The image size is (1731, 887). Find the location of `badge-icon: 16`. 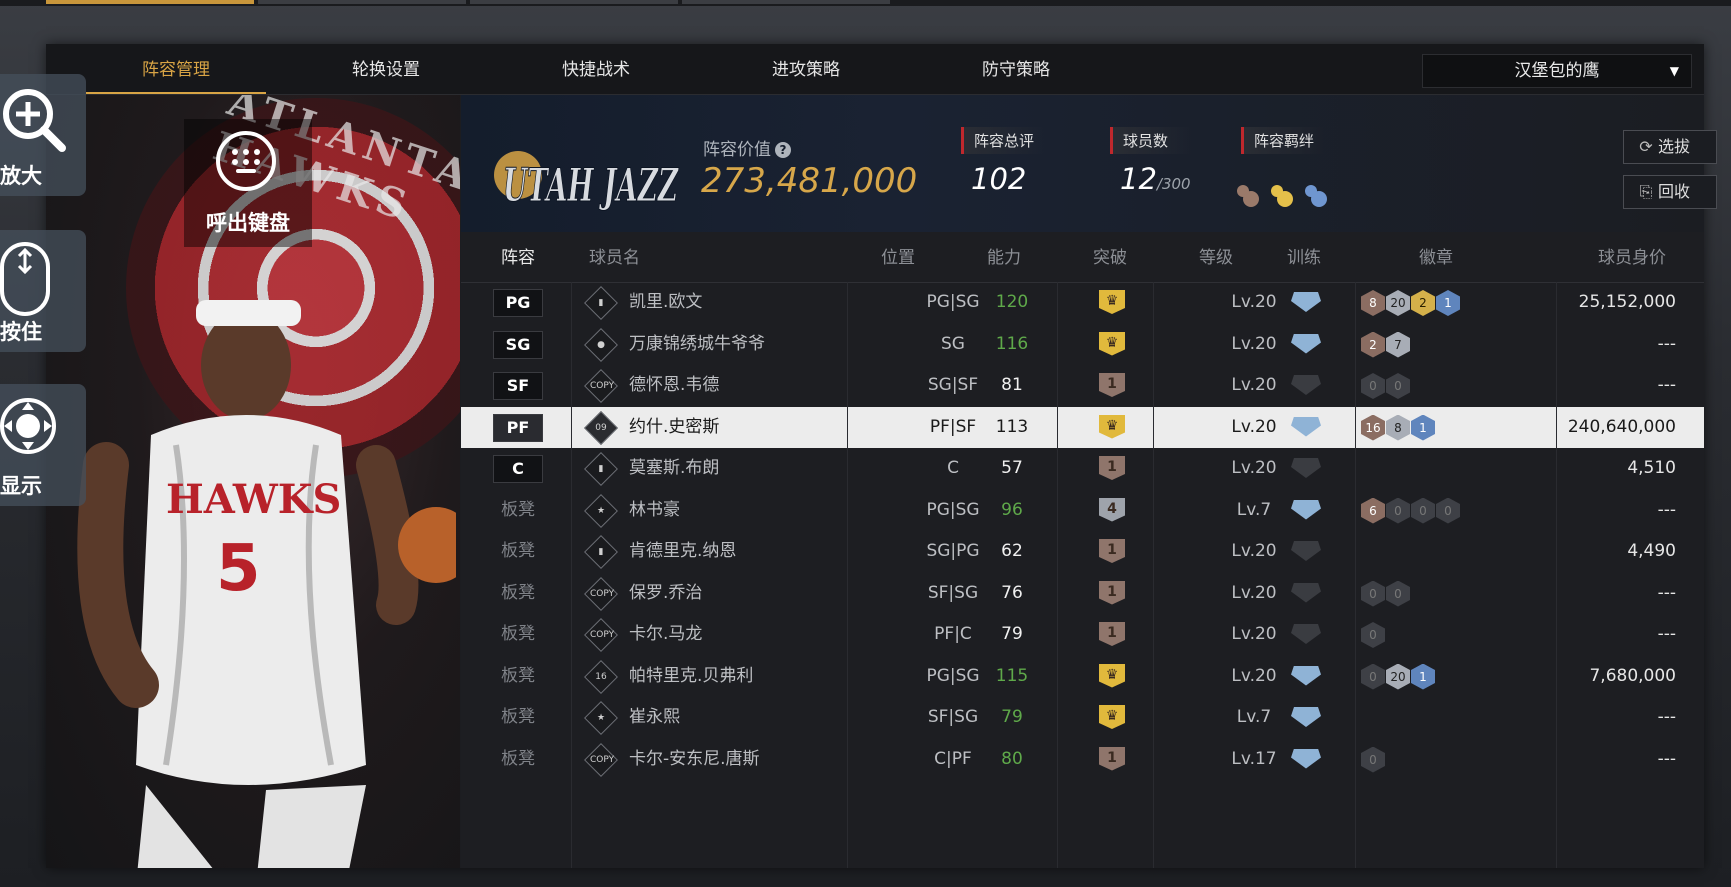

badge-icon: 16 is located at coordinates (1373, 427).